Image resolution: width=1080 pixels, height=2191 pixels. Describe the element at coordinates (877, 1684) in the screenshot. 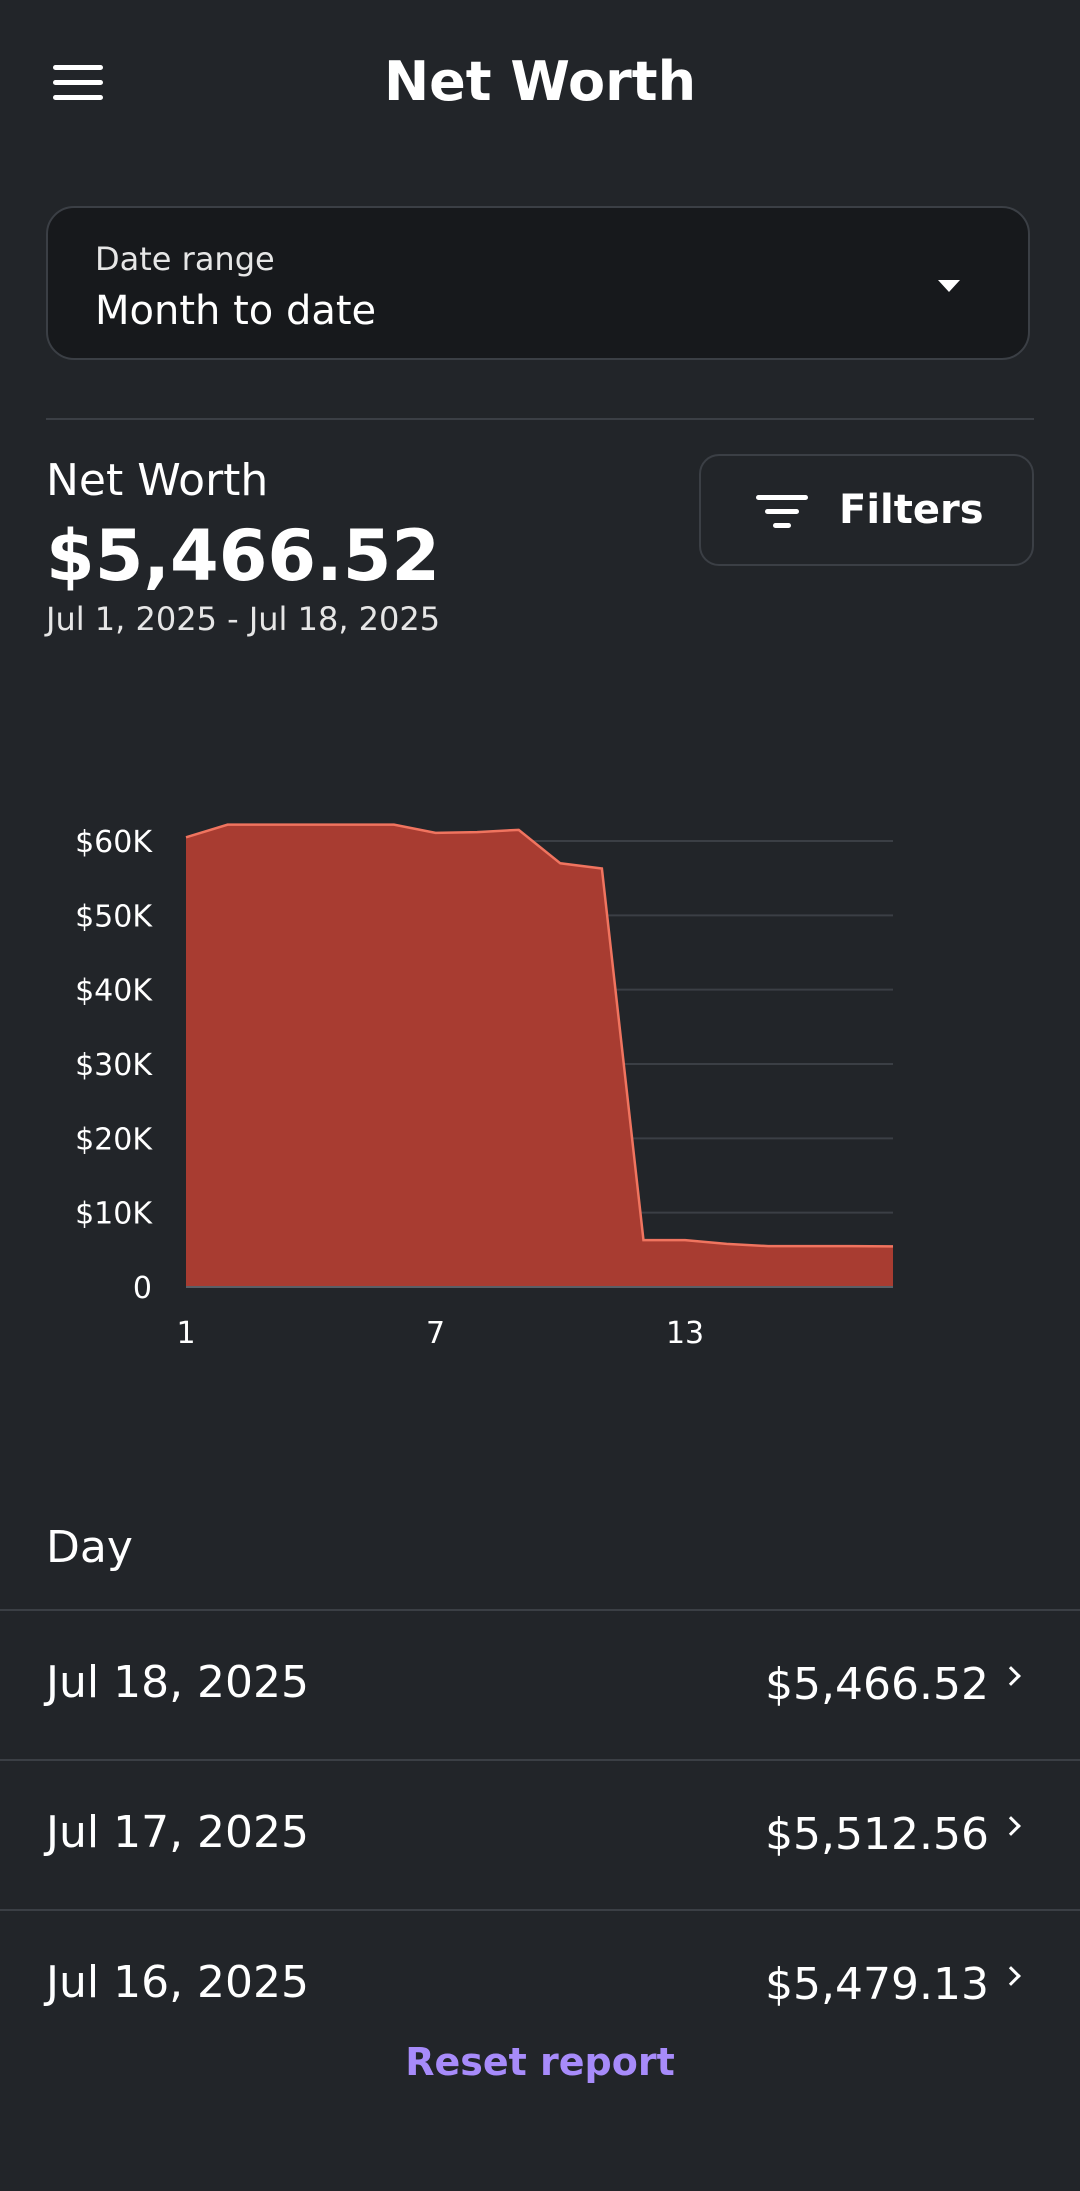

I see `row-amount: $5,466.52` at that location.